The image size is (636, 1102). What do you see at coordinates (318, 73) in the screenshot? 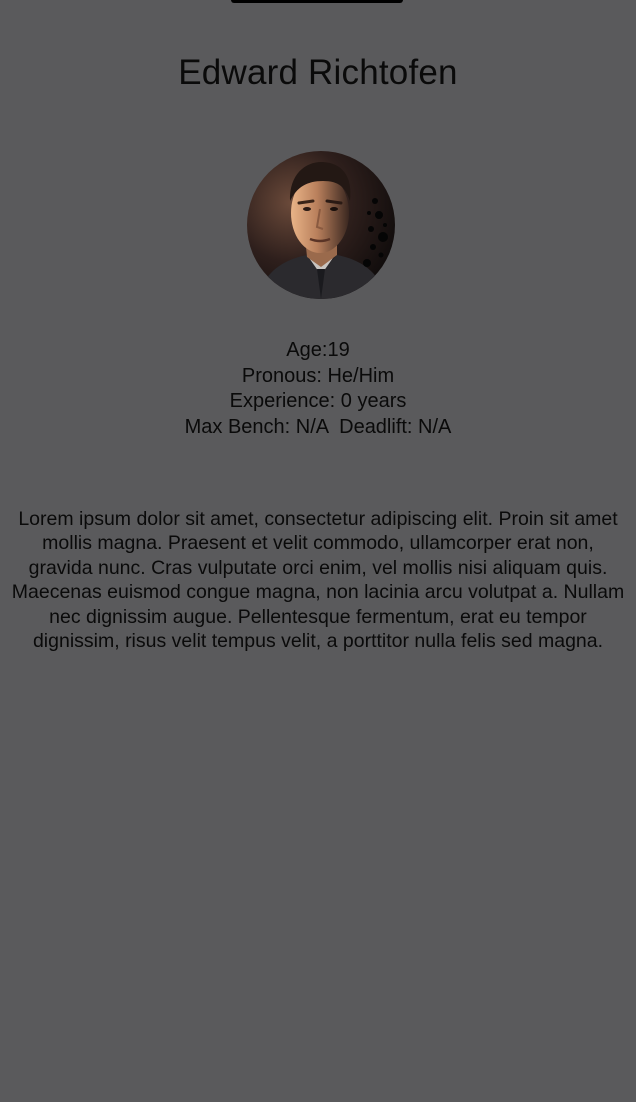
I see `profile-name-title: Edward Richtofen` at bounding box center [318, 73].